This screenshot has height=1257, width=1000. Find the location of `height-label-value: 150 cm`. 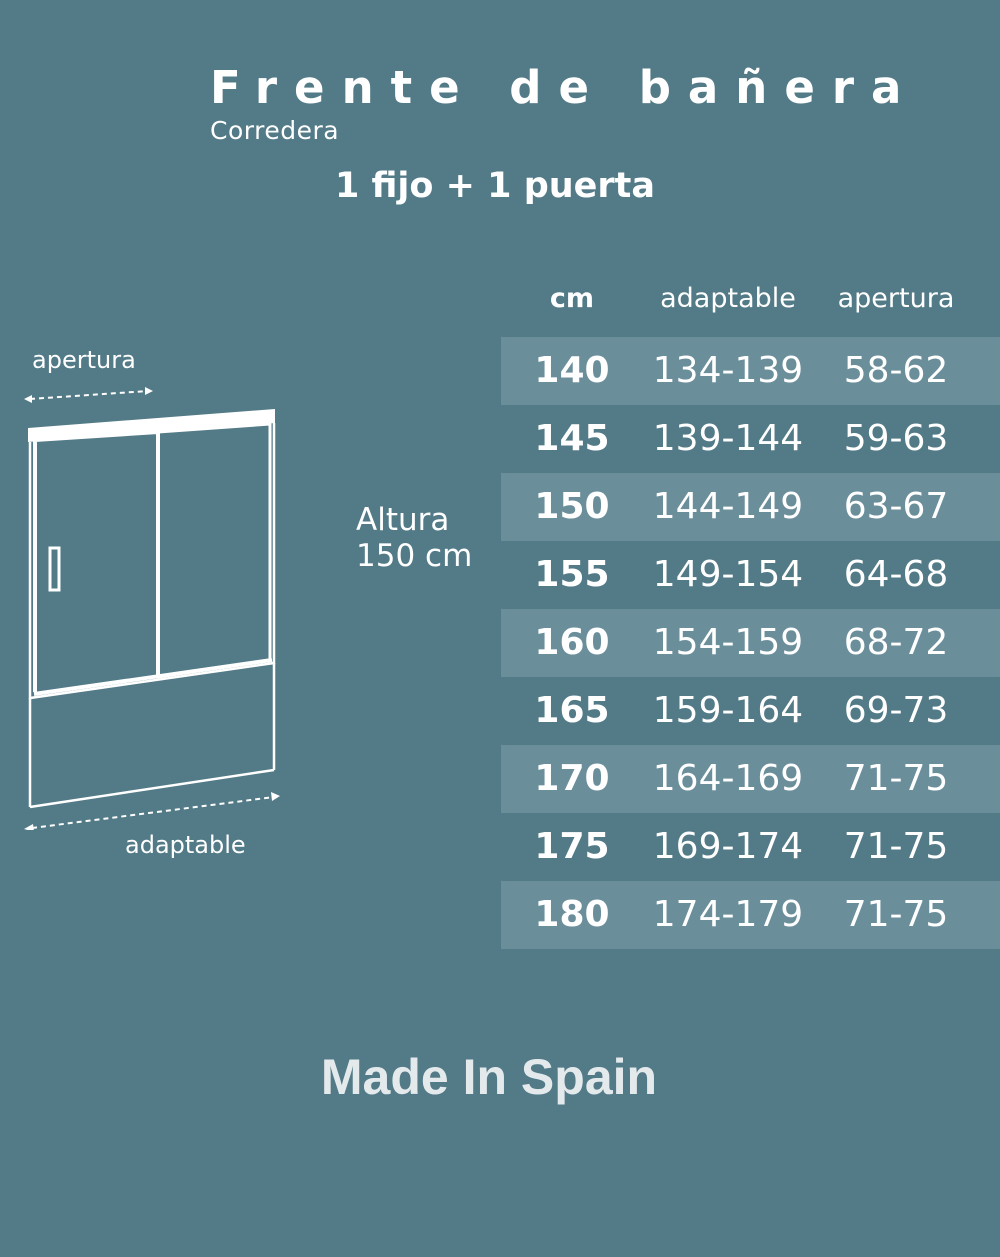

height-label-value: 150 cm is located at coordinates (414, 556).